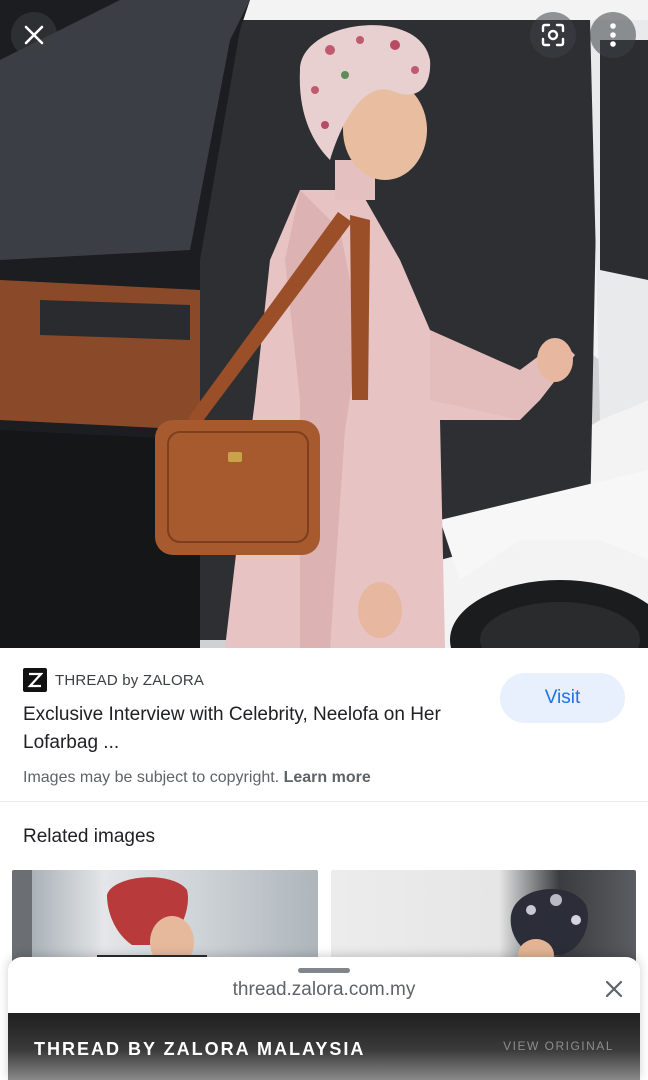 The width and height of the screenshot is (648, 1080). I want to click on close-button, so click(34, 35).